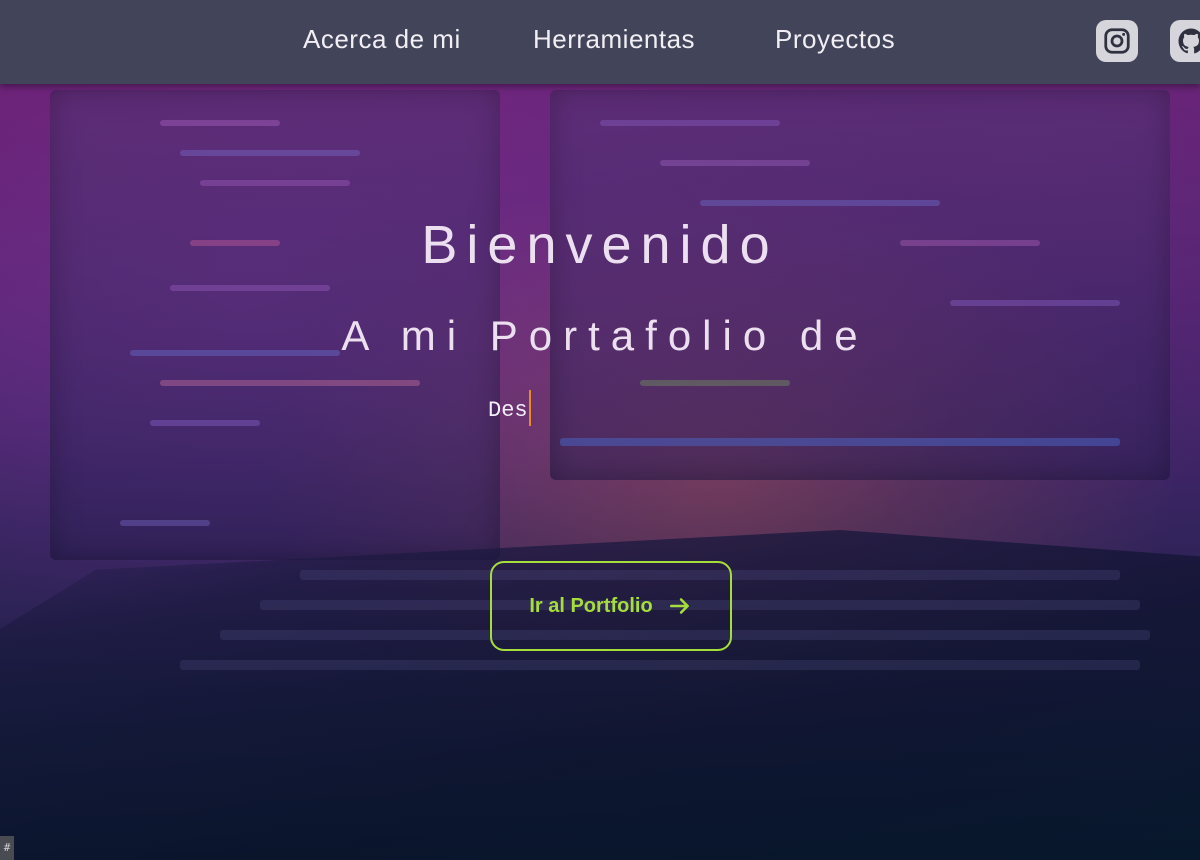  I want to click on hero-subtitle: A mi Portafolio de, so click(605, 335).